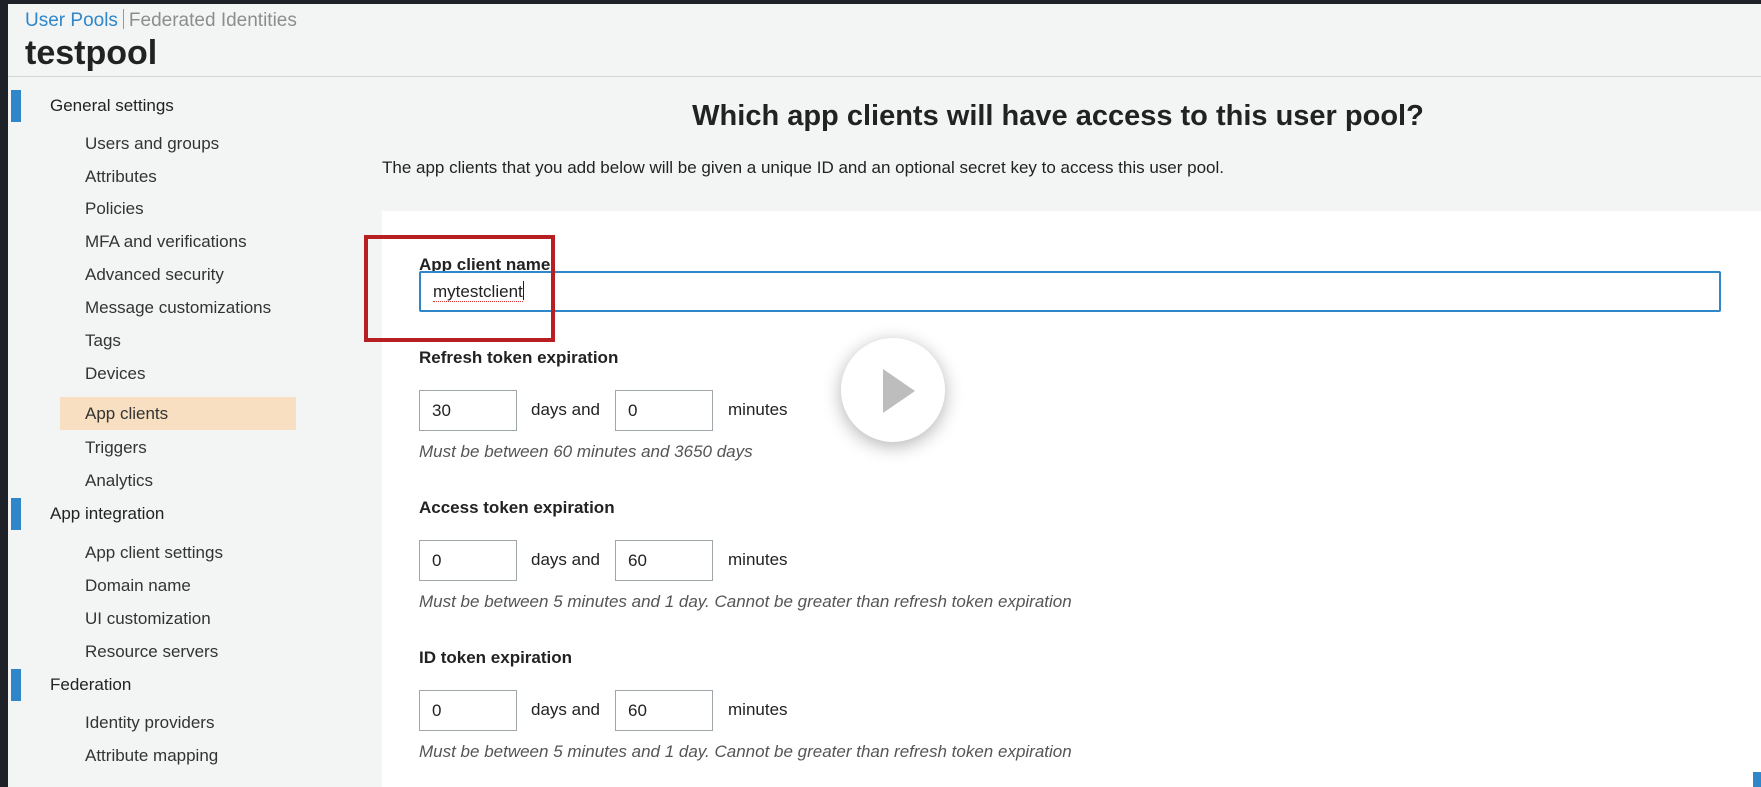  Describe the element at coordinates (103, 341) in the screenshot. I see `sidebar-item-tags: Tags` at that location.